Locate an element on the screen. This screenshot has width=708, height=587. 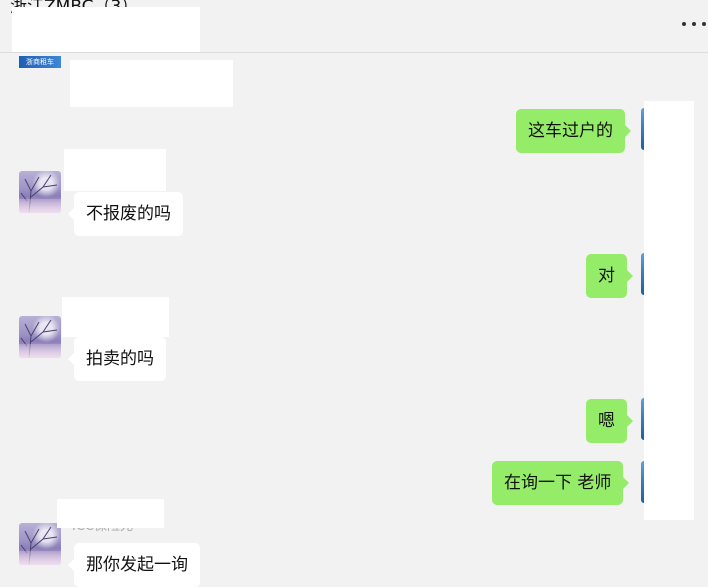
message-bubble-received: 拍卖的吗 is located at coordinates (117, 359).